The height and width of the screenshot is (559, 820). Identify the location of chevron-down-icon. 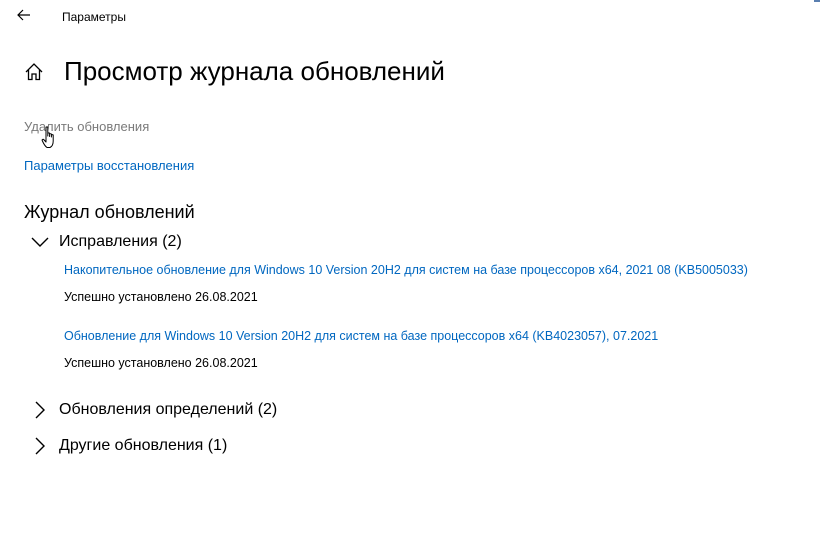
(40, 242).